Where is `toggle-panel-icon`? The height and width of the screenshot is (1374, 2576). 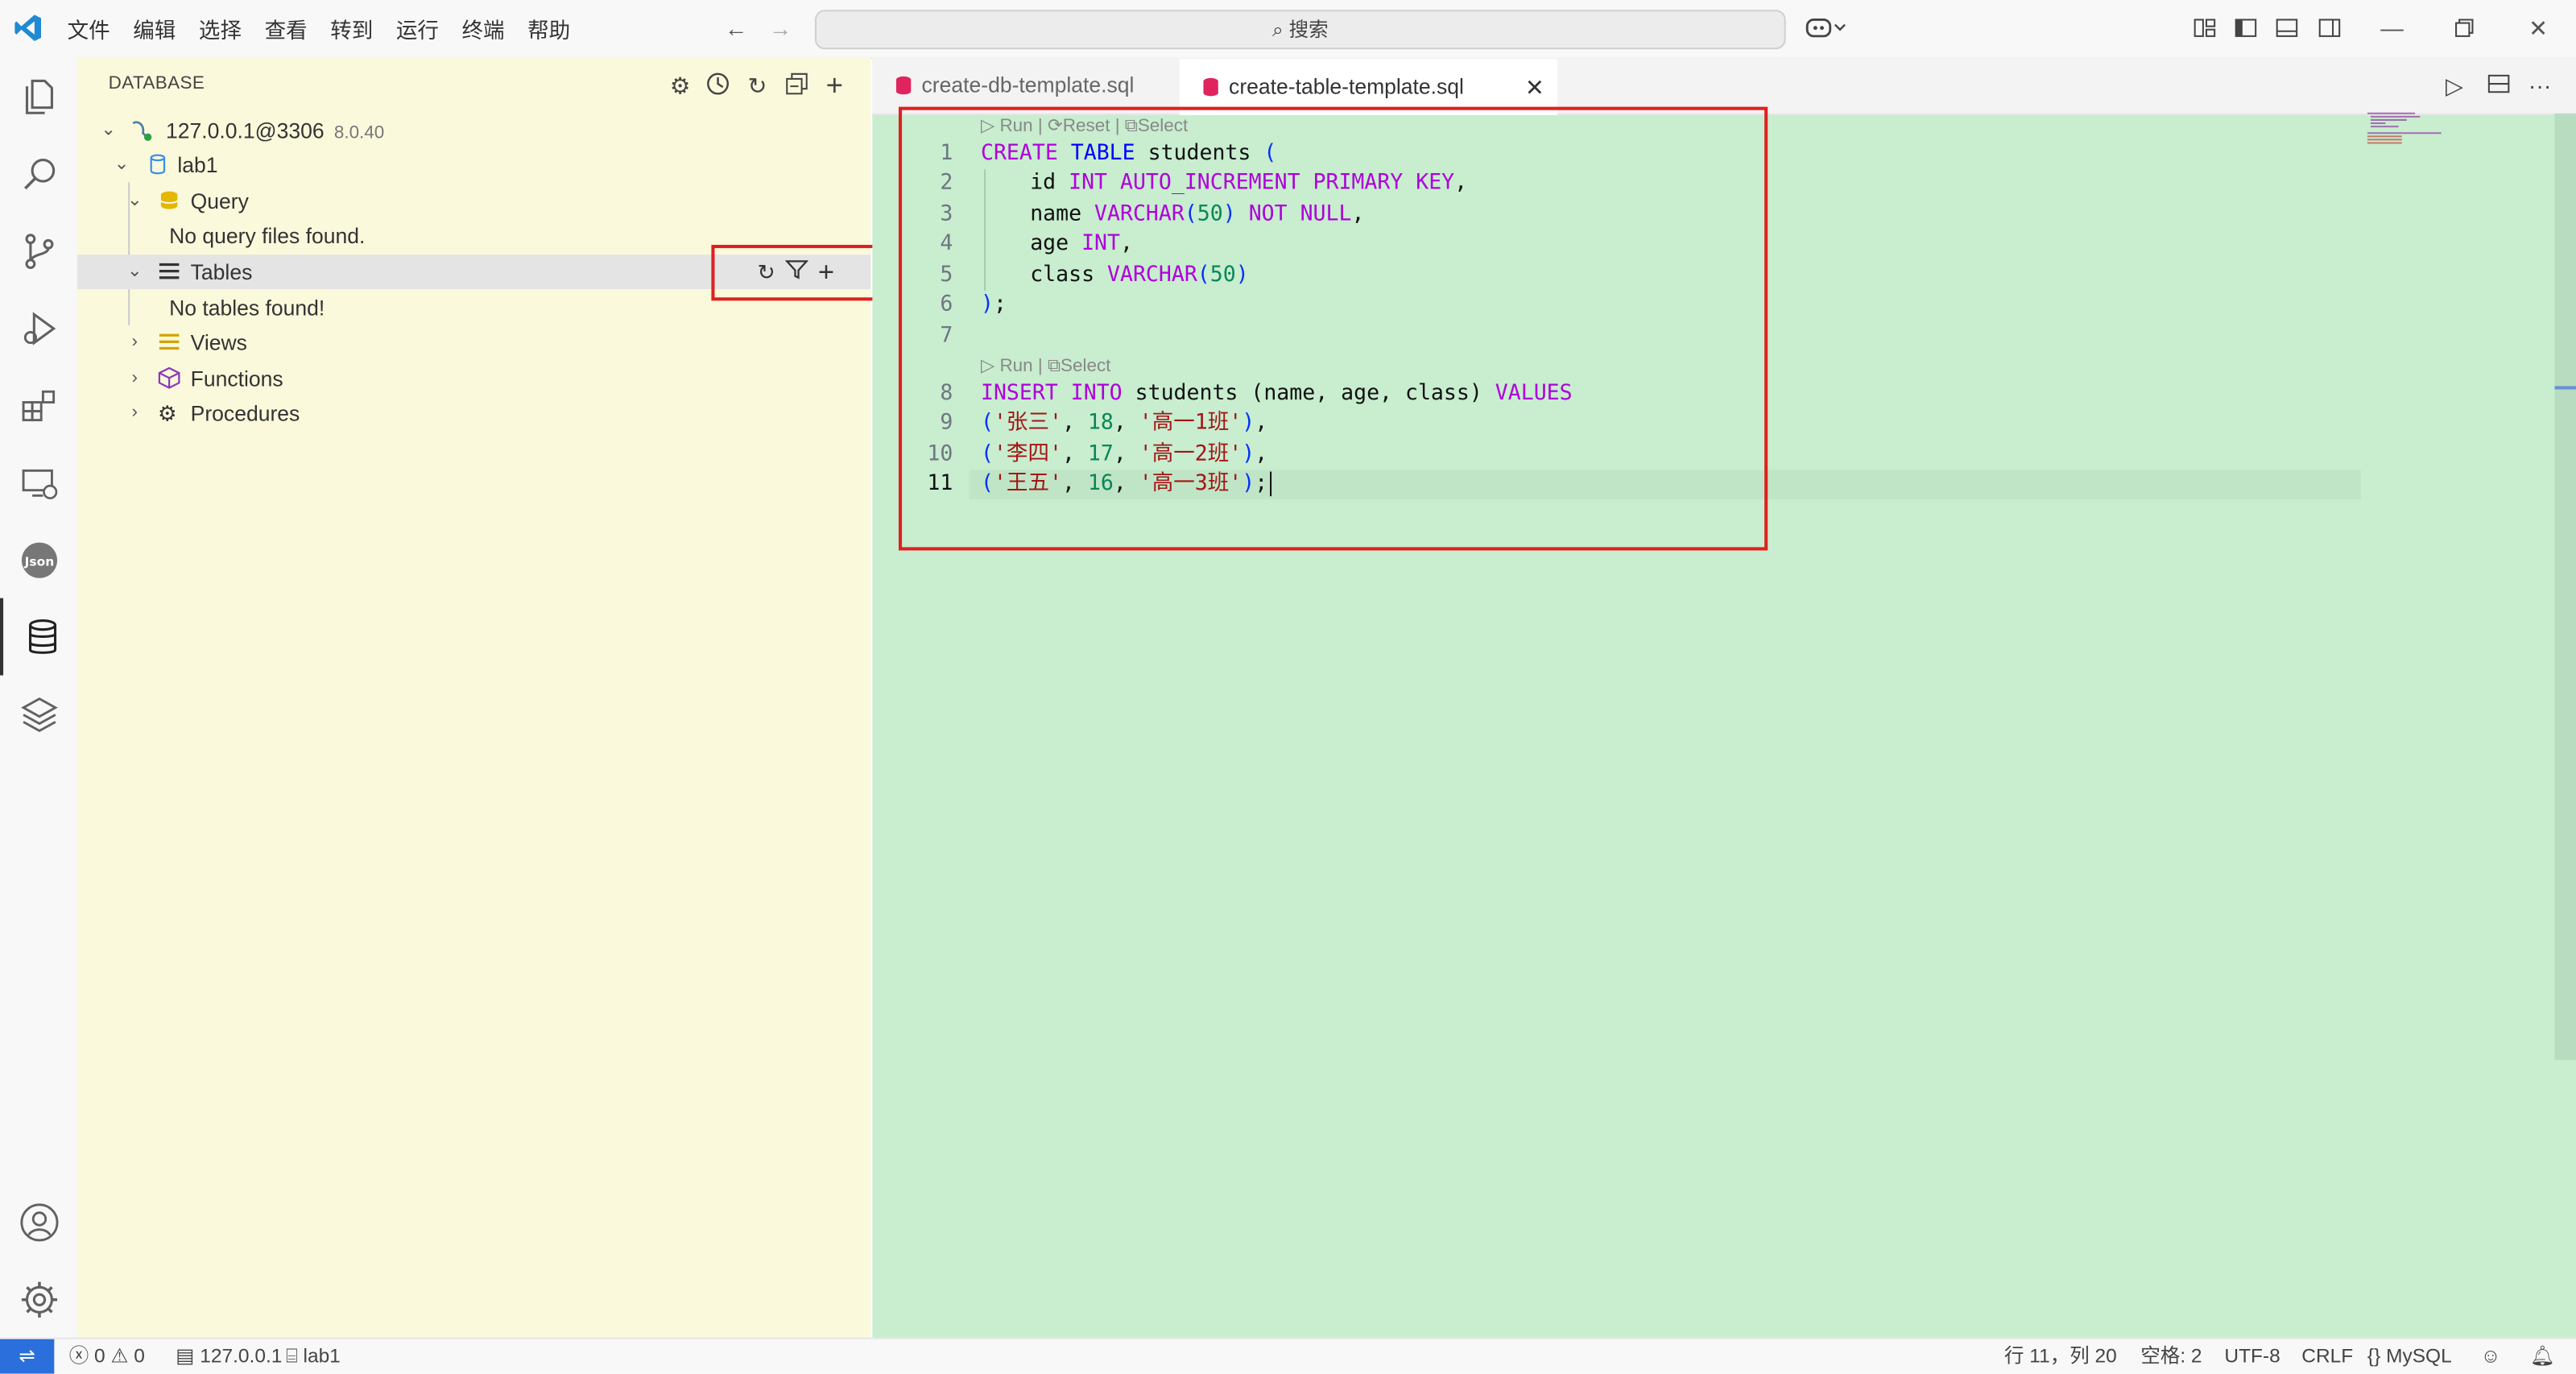 toggle-panel-icon is located at coordinates (2287, 28).